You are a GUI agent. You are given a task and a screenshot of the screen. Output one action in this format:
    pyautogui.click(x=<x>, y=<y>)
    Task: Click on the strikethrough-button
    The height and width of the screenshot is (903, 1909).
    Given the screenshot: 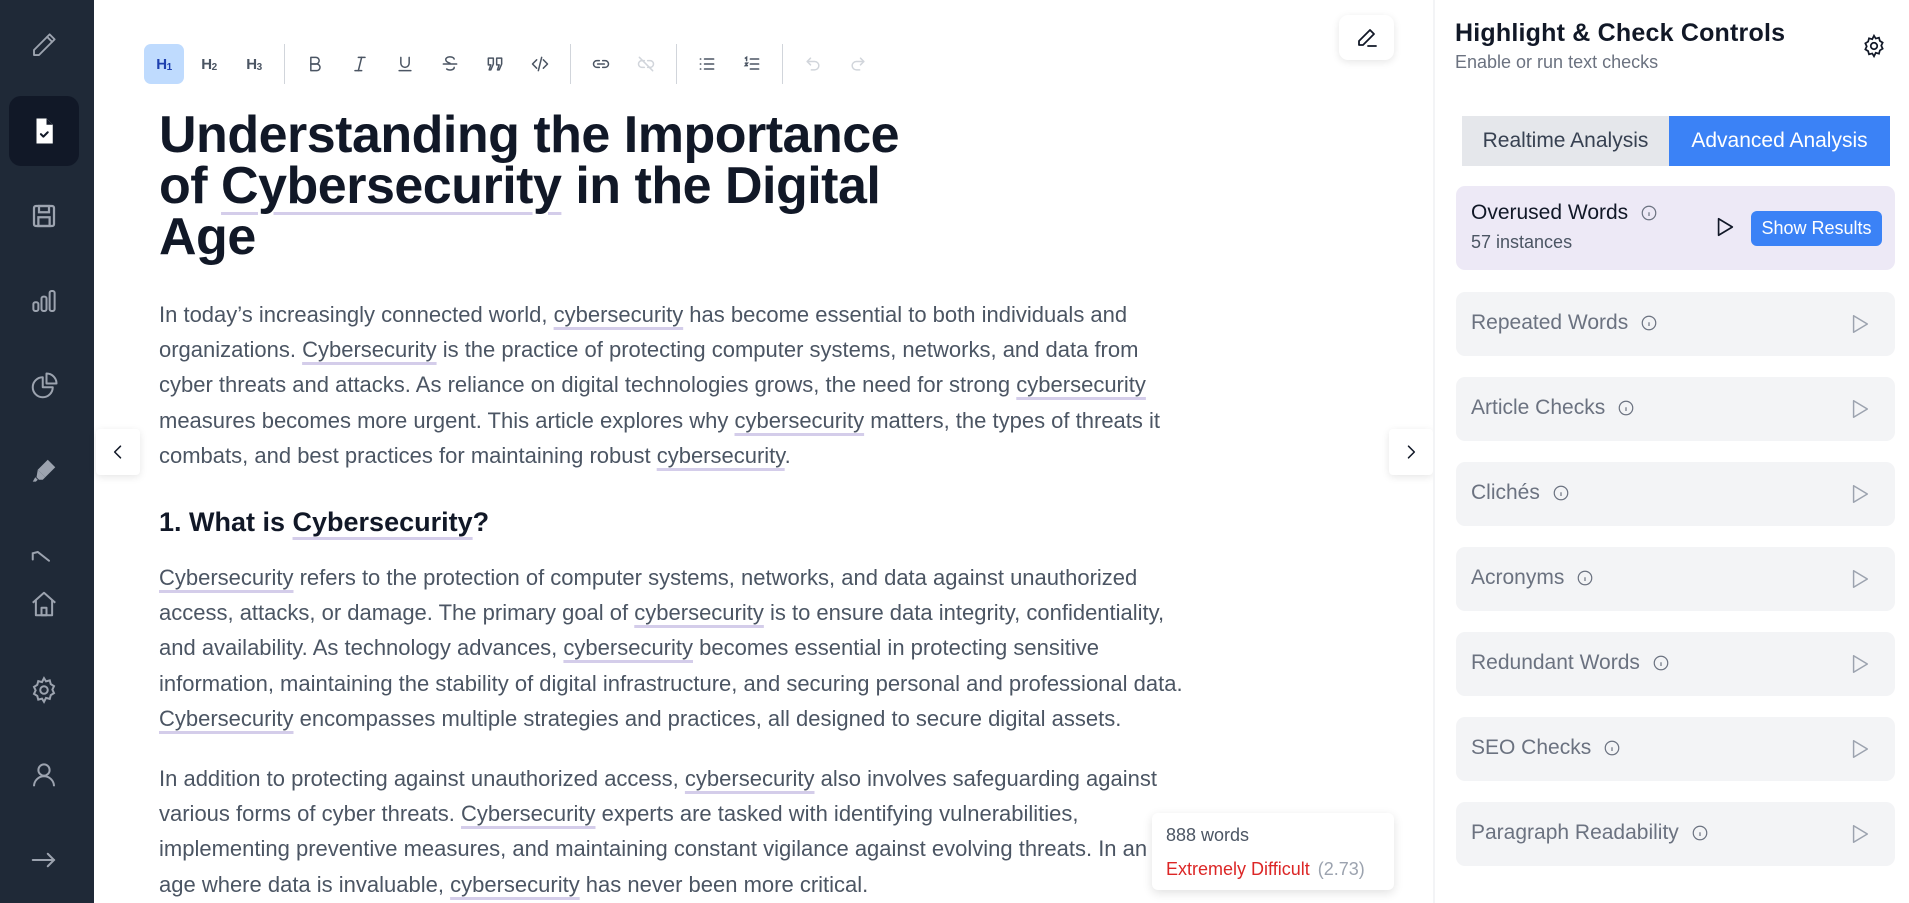 What is the action you would take?
    pyautogui.click(x=450, y=64)
    